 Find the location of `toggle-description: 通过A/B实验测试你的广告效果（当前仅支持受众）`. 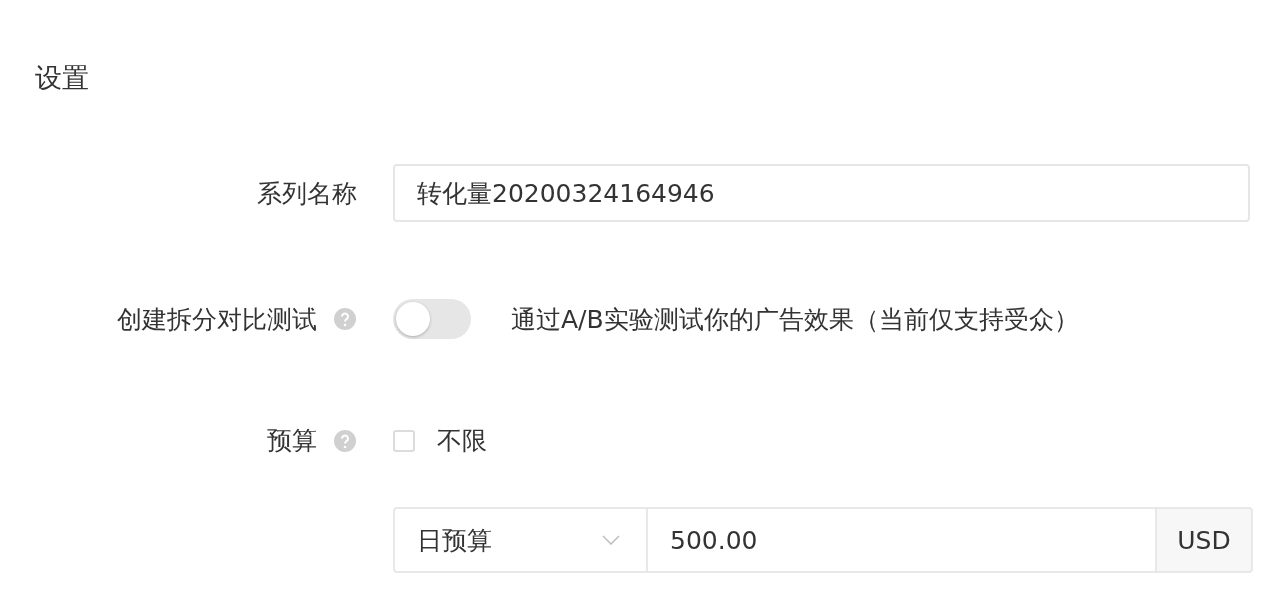

toggle-description: 通过A/B实验测试你的广告效果（当前仅支持受众） is located at coordinates (795, 319).